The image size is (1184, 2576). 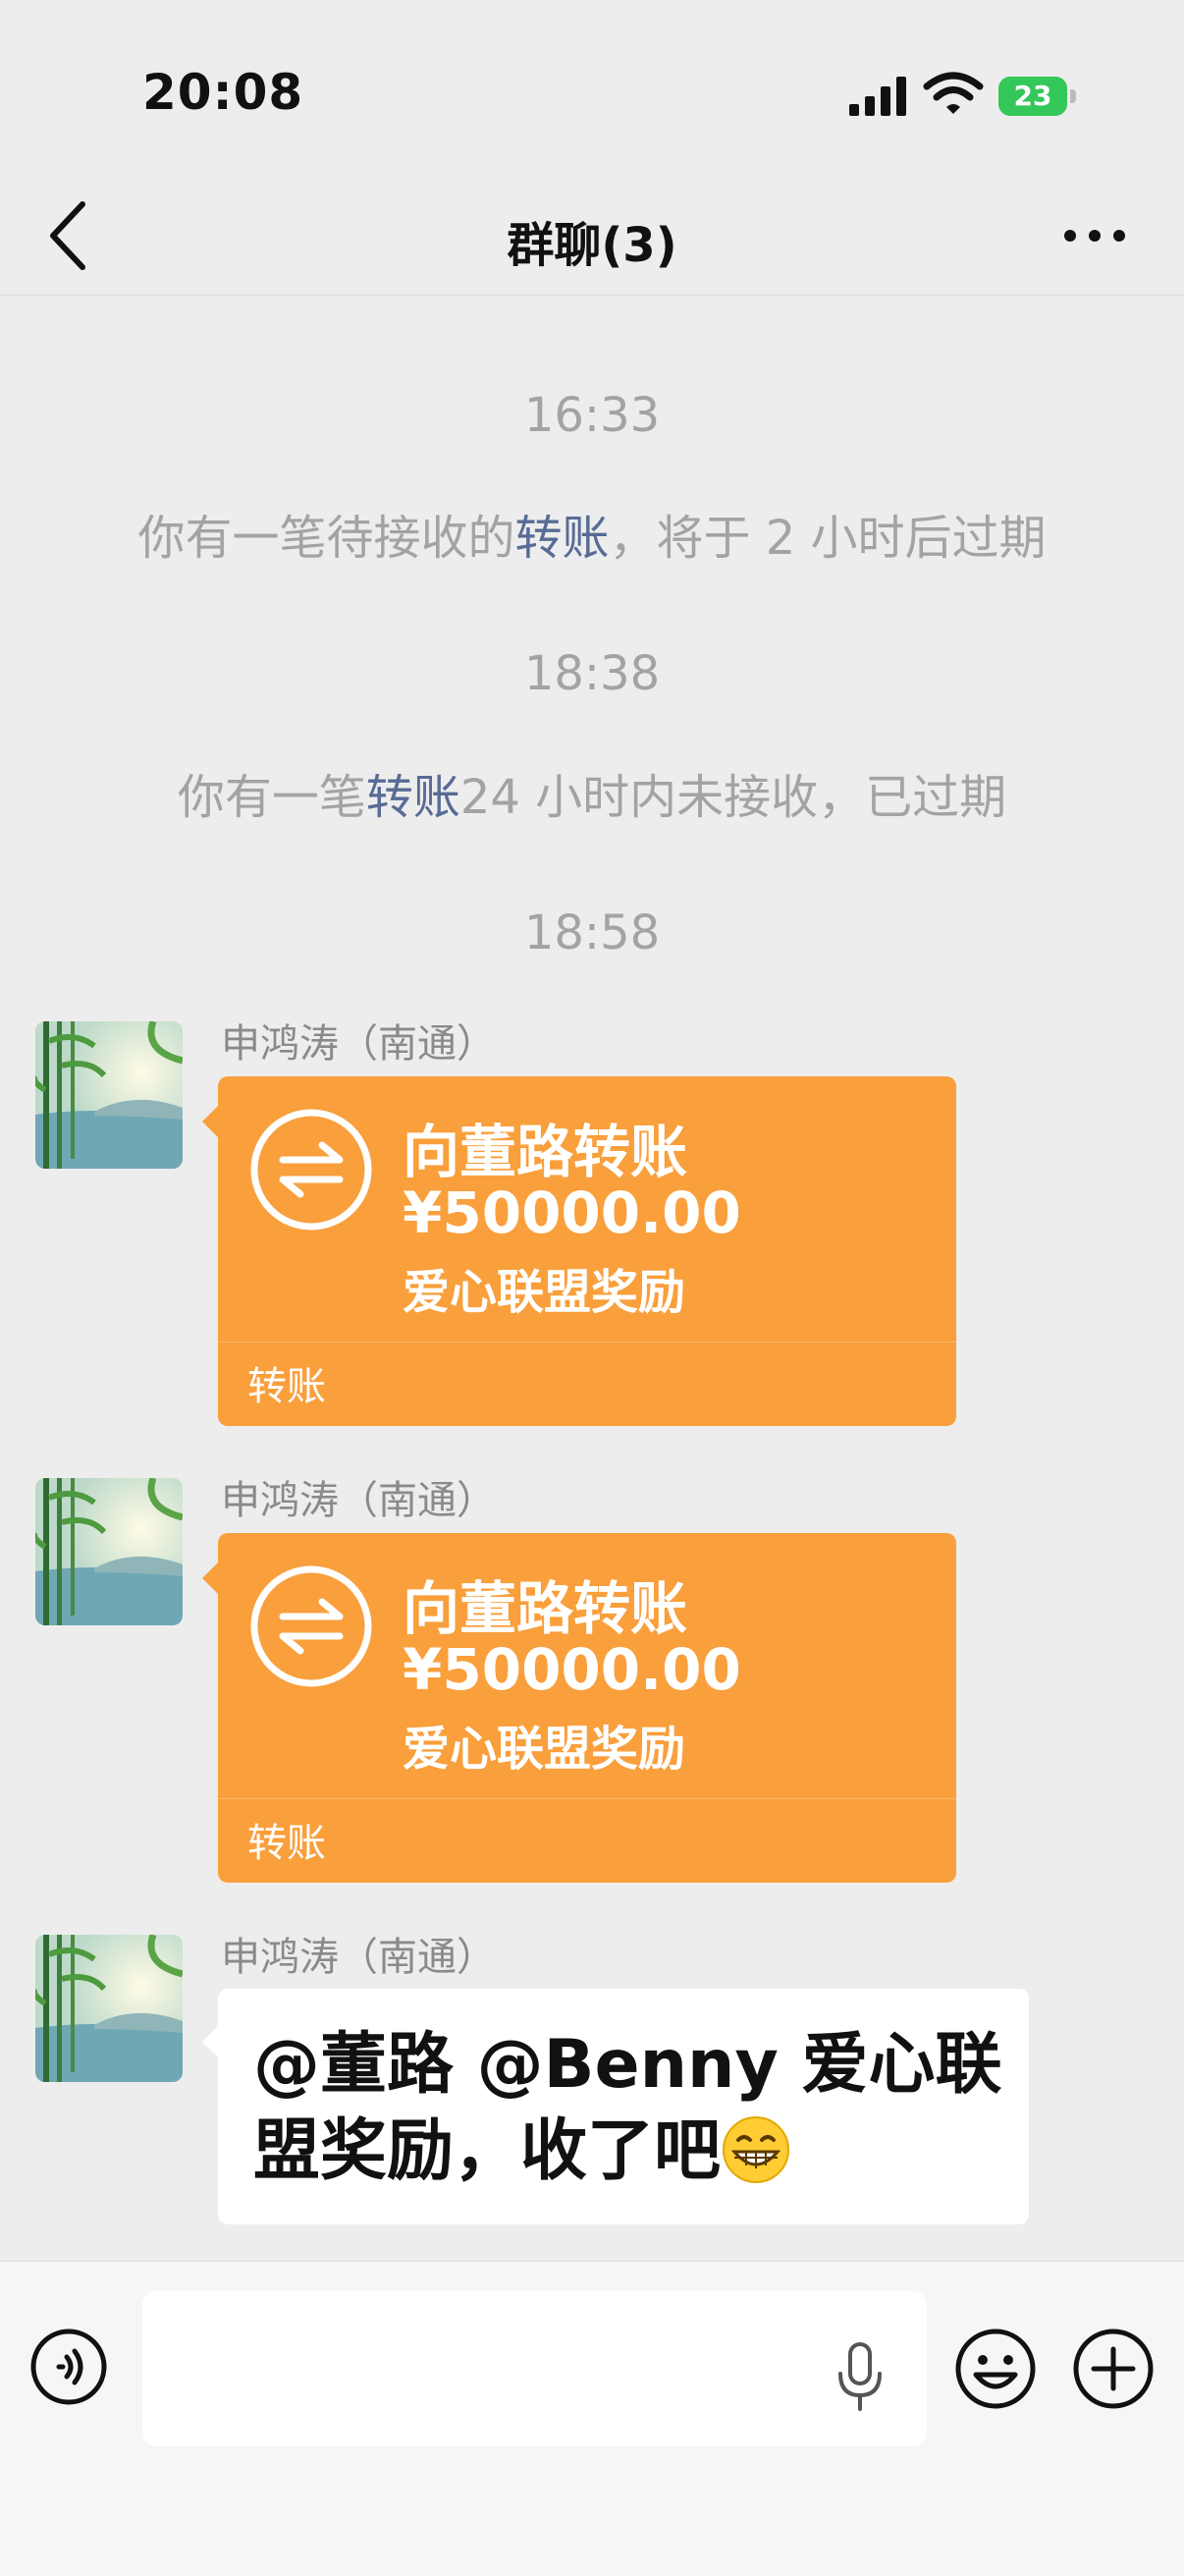 I want to click on system-notice: 你有一笔待接收的转账，将于 2 小时后过期, so click(x=592, y=534).